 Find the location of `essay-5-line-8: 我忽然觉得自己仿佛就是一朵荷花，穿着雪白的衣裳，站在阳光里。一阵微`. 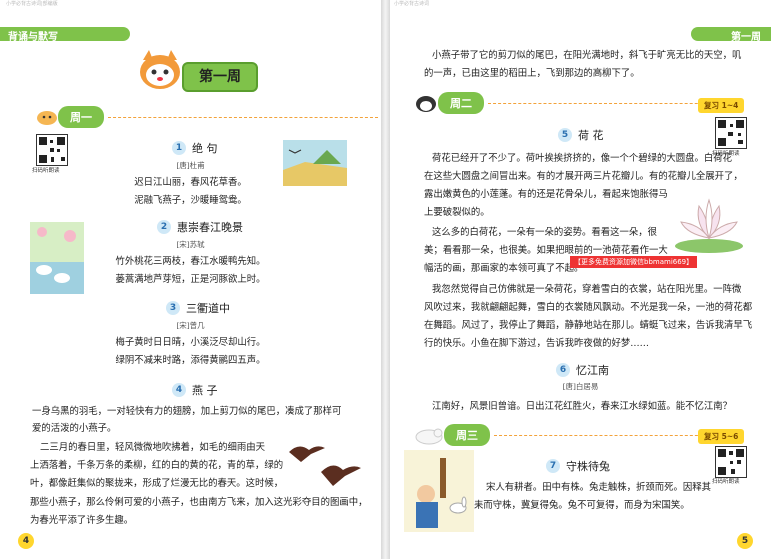

essay-5-line-8: 我忽然觉得自己仿佛就是一朵荷花，穿着雪白的衣裳，站在阳光里。一阵微 is located at coordinates (587, 289).